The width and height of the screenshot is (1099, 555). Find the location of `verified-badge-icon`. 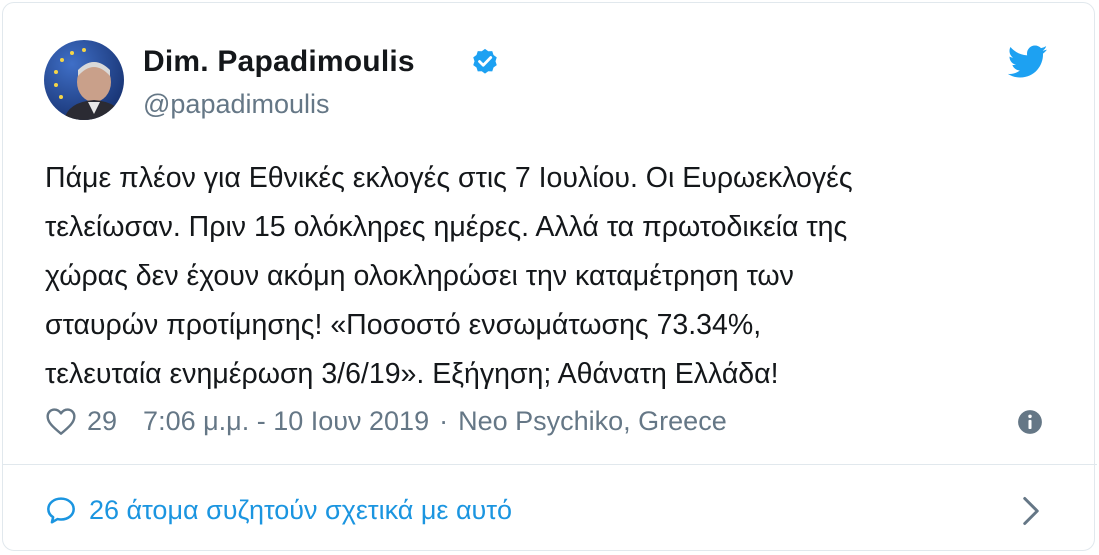

verified-badge-icon is located at coordinates (485, 61).